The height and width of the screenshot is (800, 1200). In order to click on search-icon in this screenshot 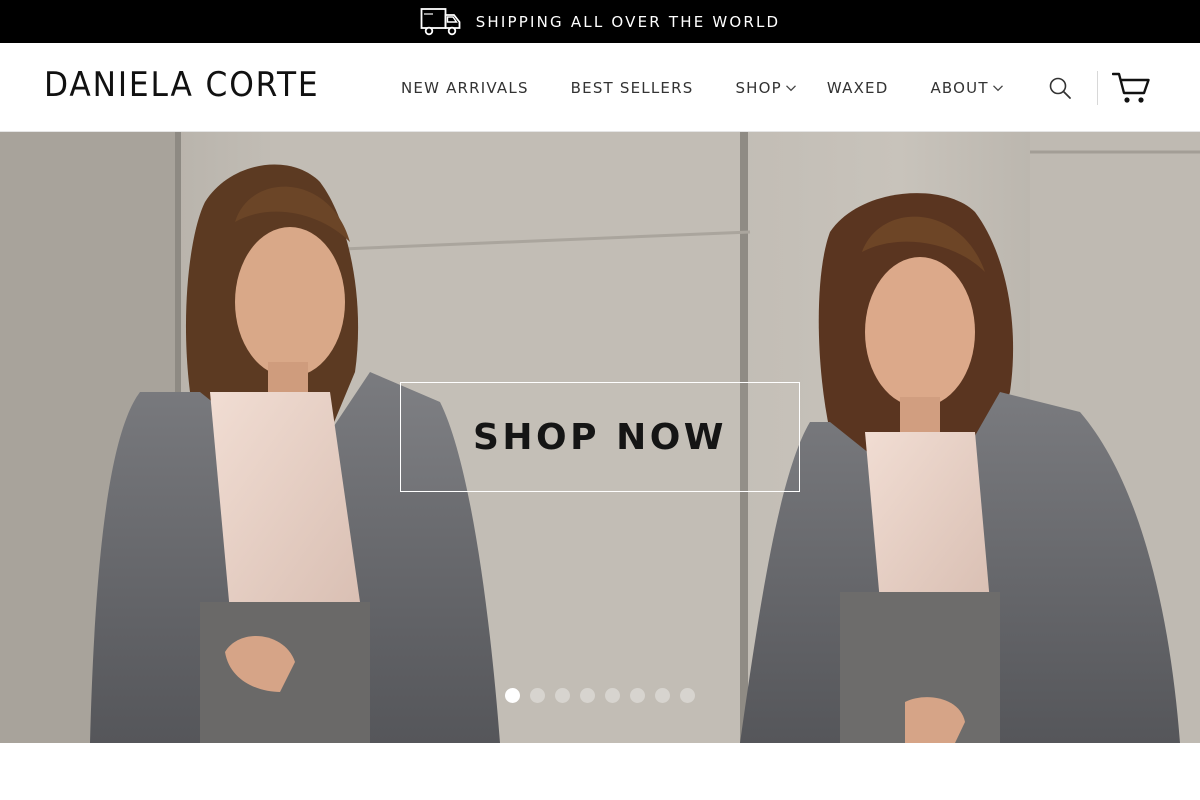, I will do `click(1060, 88)`.